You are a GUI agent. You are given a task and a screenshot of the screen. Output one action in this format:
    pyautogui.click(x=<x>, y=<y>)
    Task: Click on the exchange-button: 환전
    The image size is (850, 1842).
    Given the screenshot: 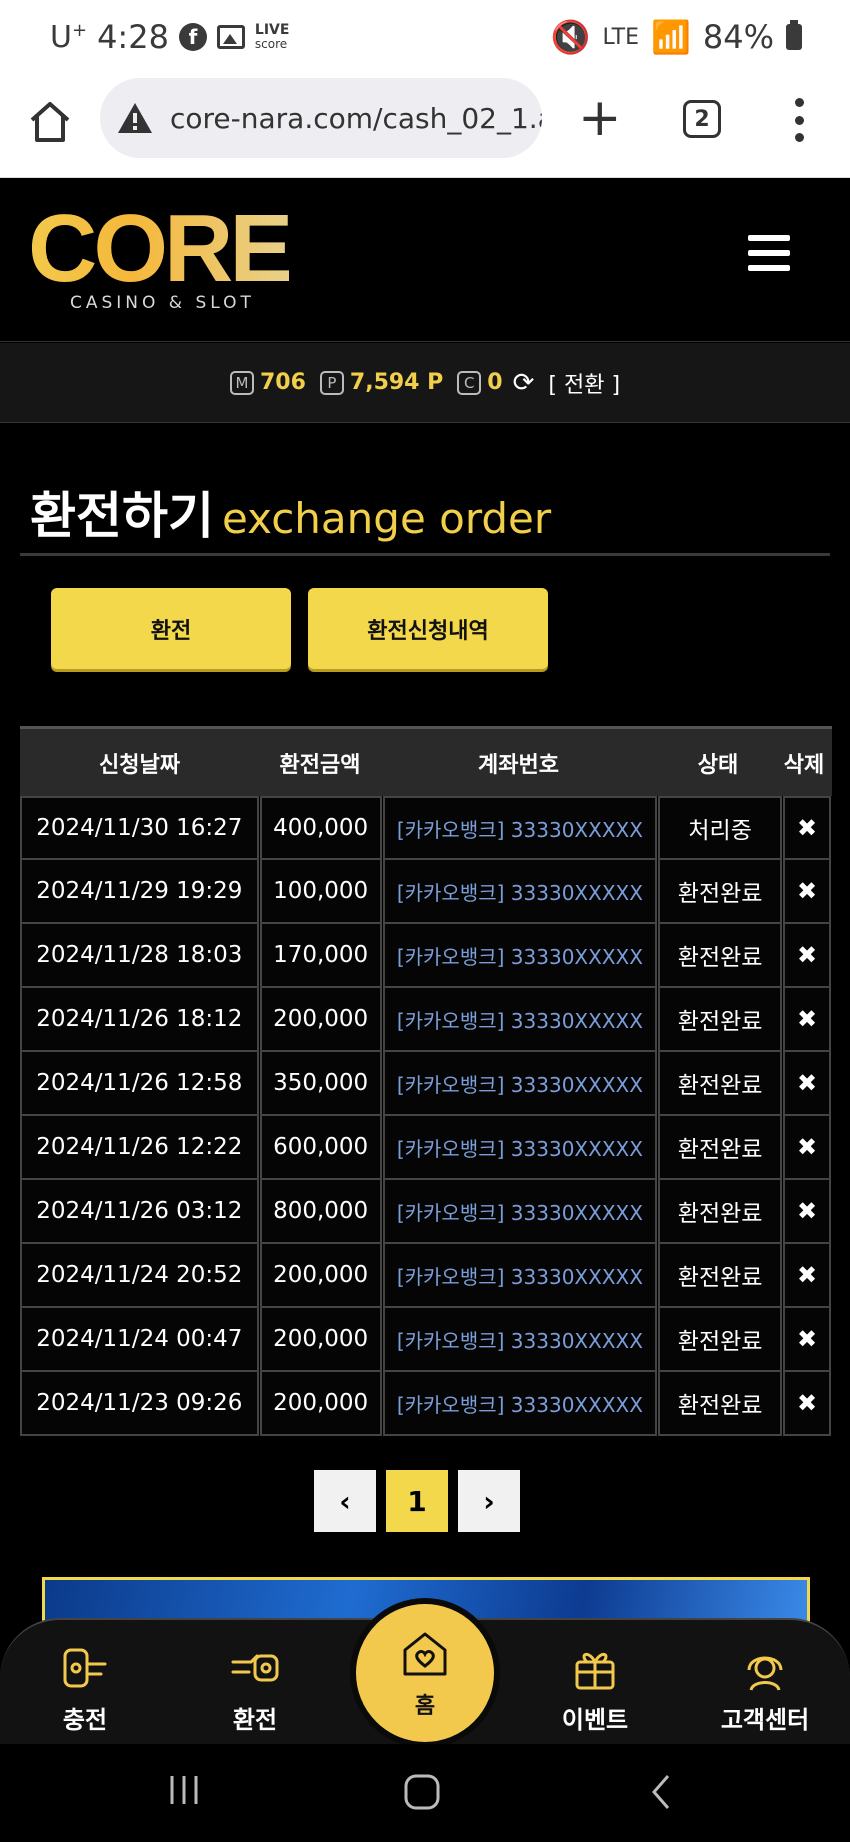 What is the action you would take?
    pyautogui.click(x=171, y=628)
    